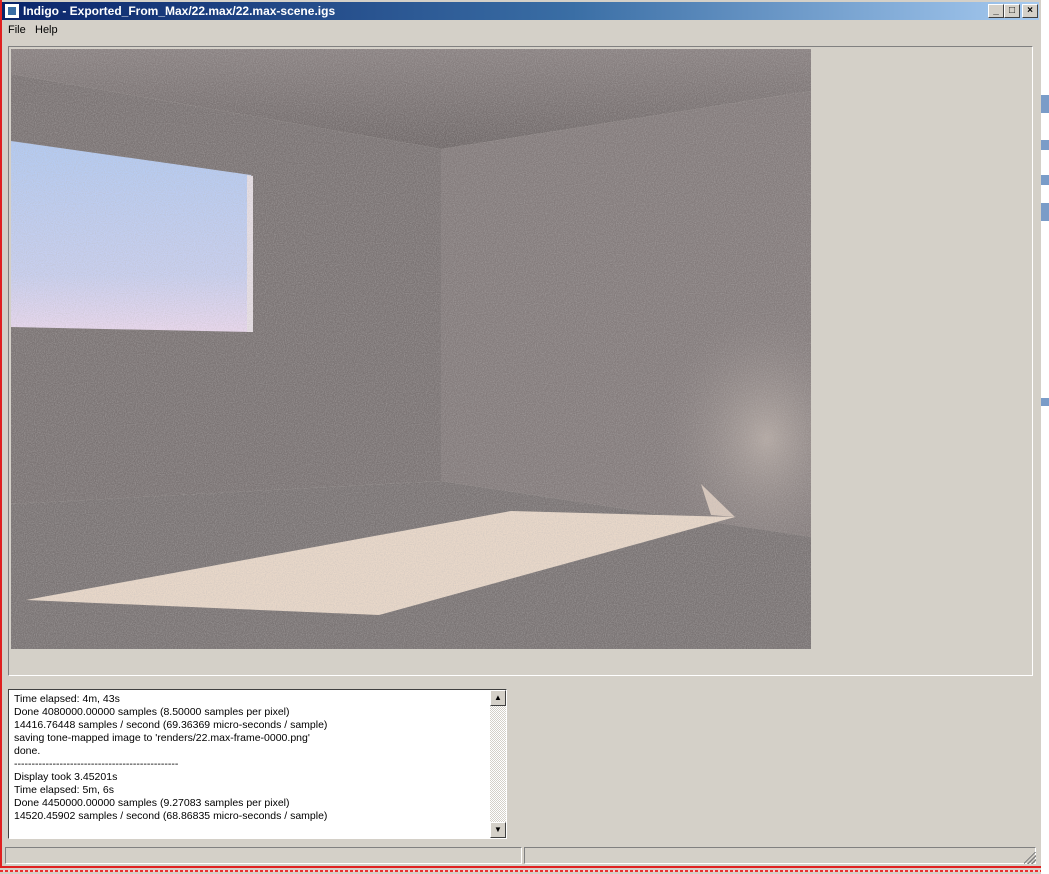 The image size is (1049, 874). What do you see at coordinates (12, 11) in the screenshot?
I see `app-icon` at bounding box center [12, 11].